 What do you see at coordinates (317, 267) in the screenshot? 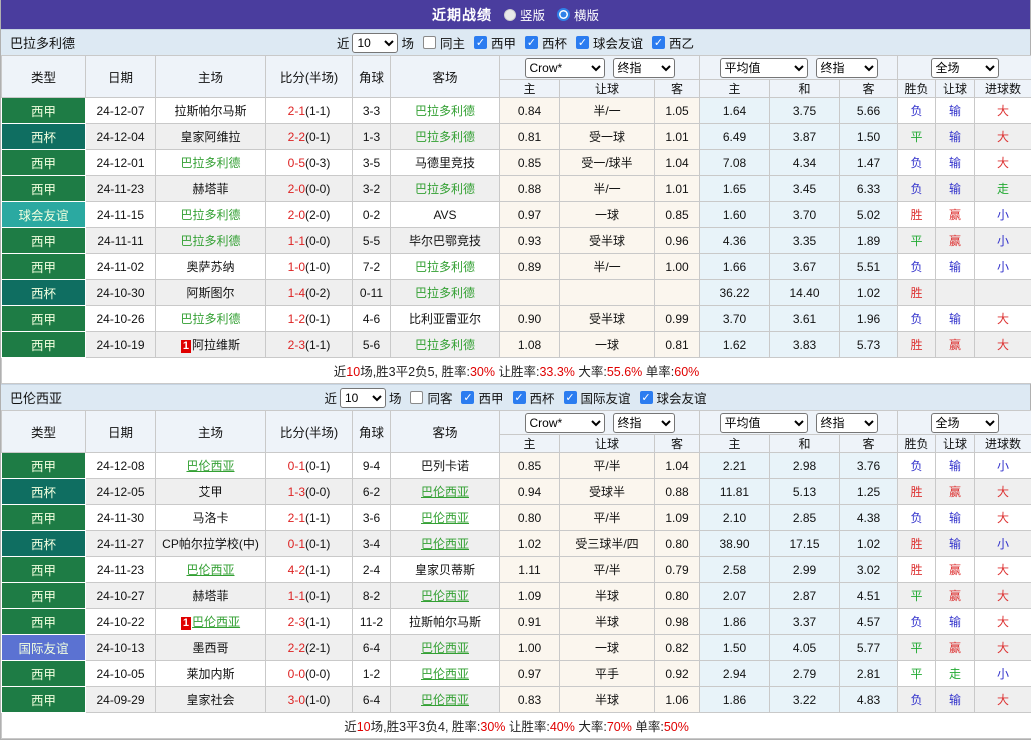
I see `halftime-score: (1-0)` at bounding box center [317, 267].